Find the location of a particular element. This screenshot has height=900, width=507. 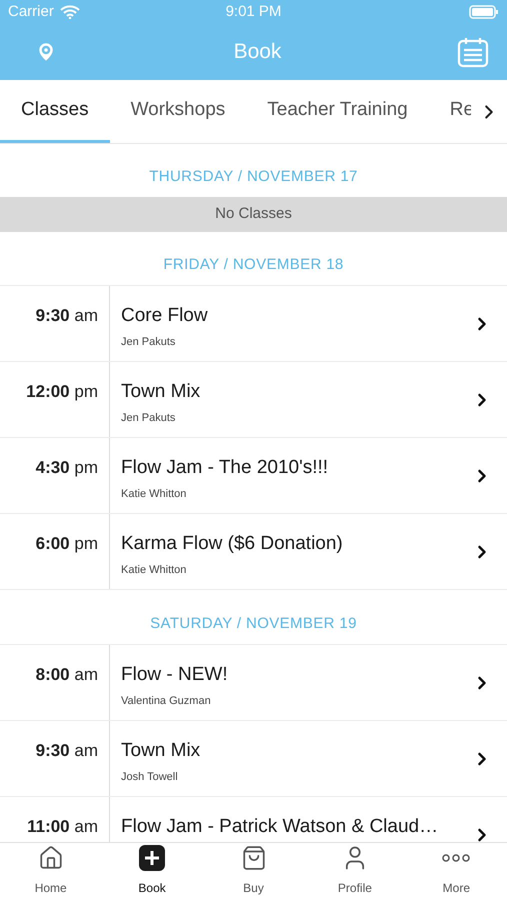

class-name: Karma Flow ($6 Donation) is located at coordinates (232, 544).